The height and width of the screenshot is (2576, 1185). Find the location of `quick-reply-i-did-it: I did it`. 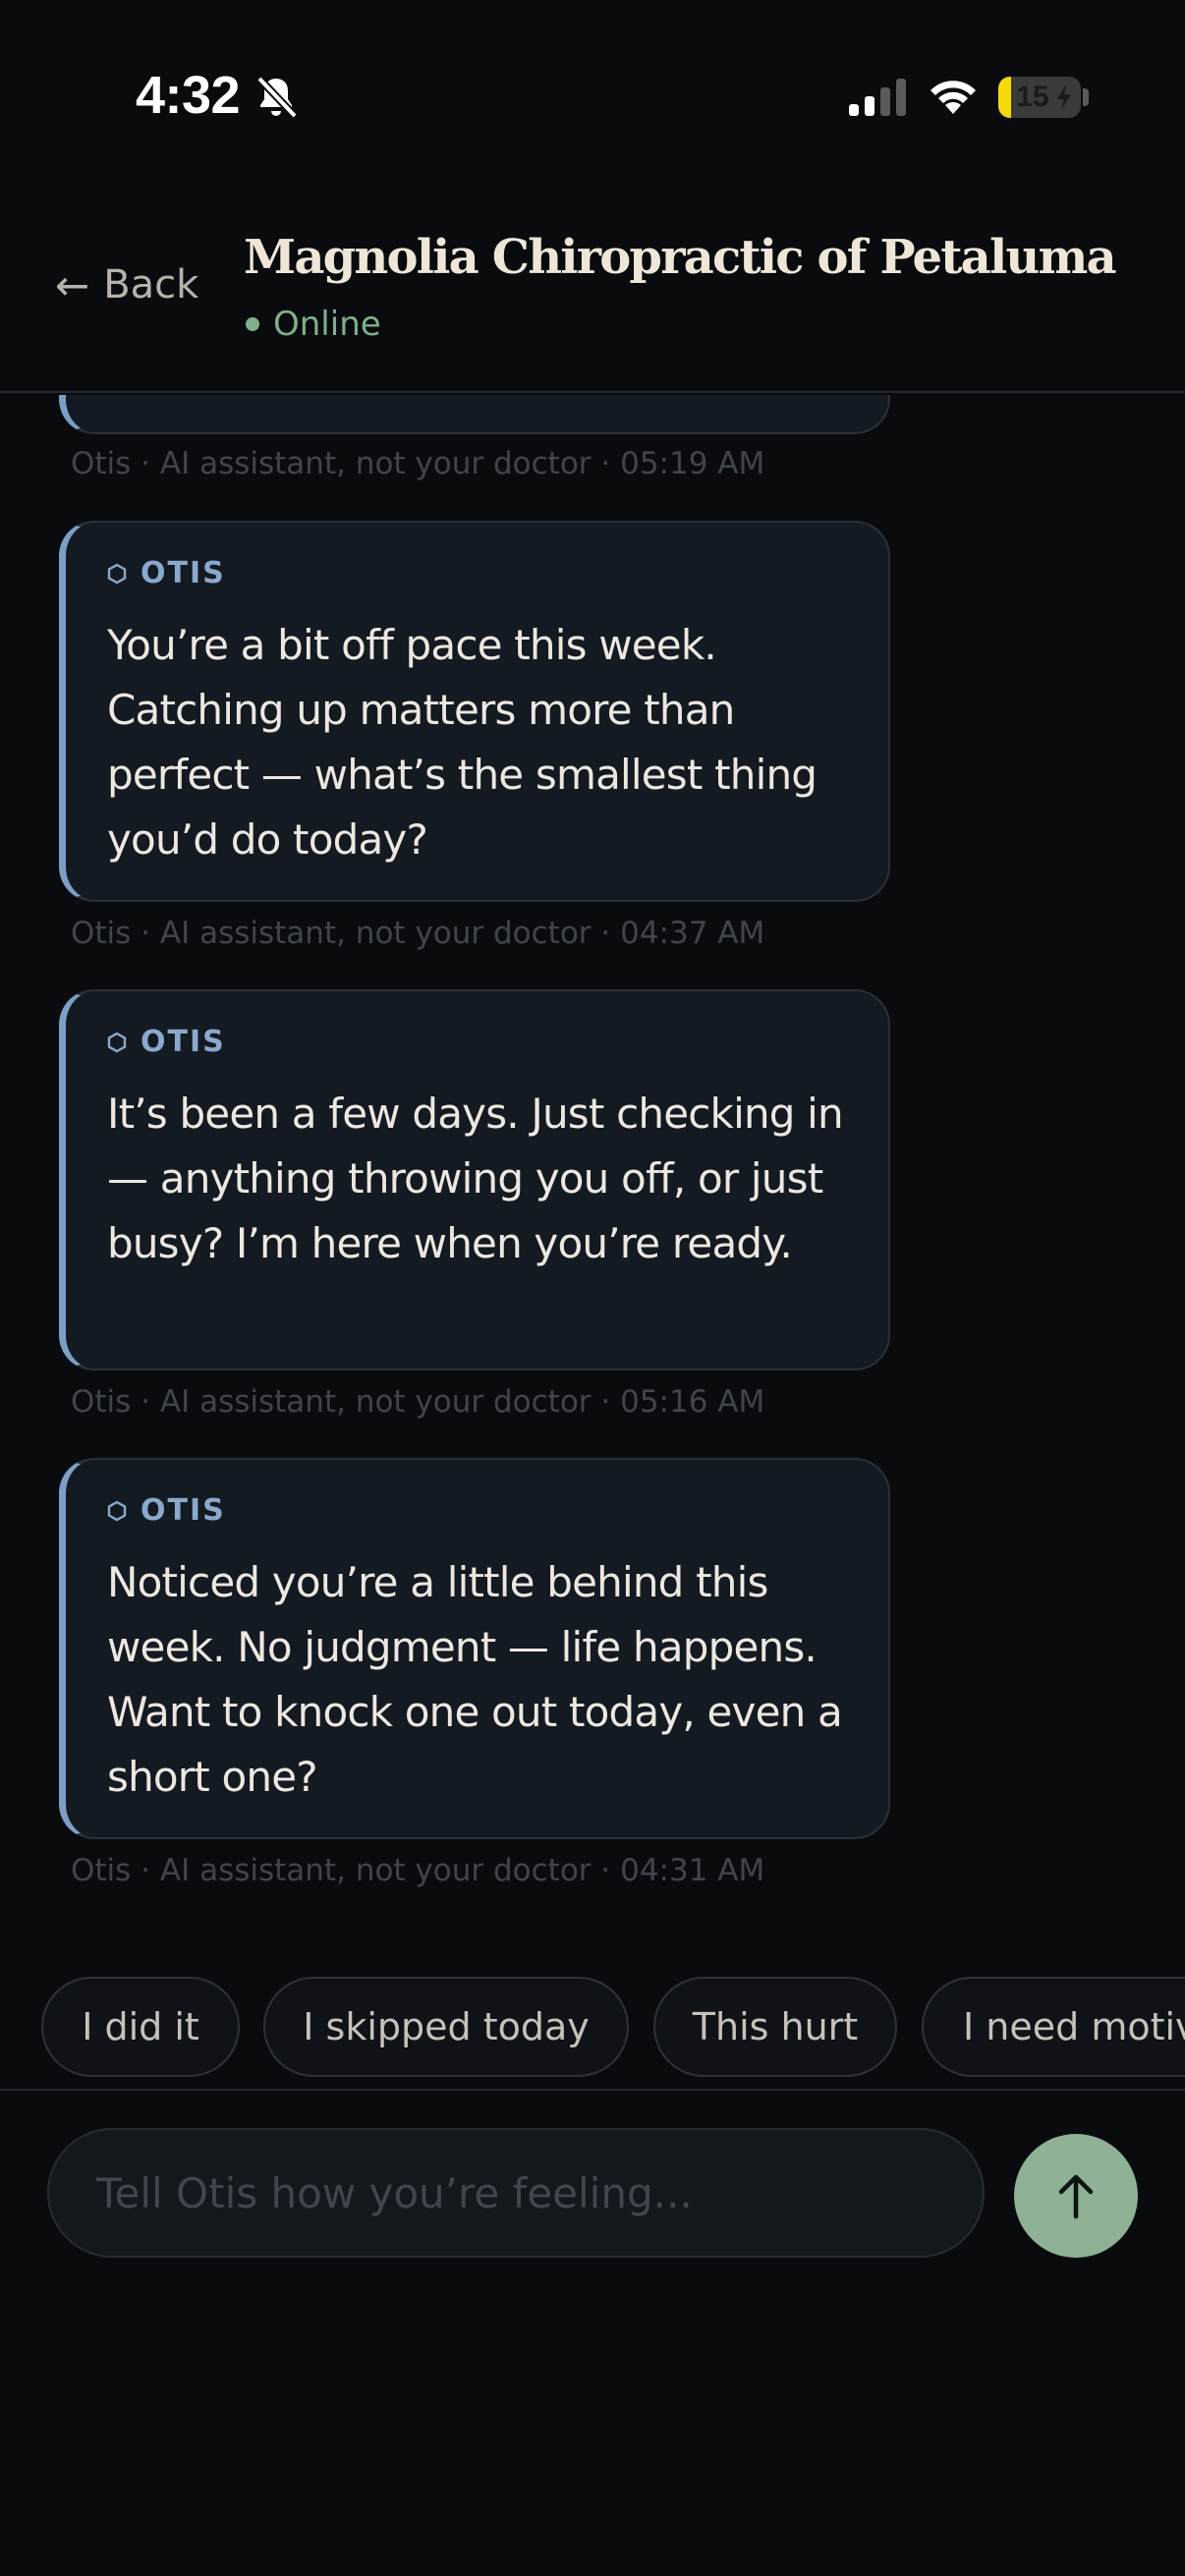

quick-reply-i-did-it: I did it is located at coordinates (140, 2027).